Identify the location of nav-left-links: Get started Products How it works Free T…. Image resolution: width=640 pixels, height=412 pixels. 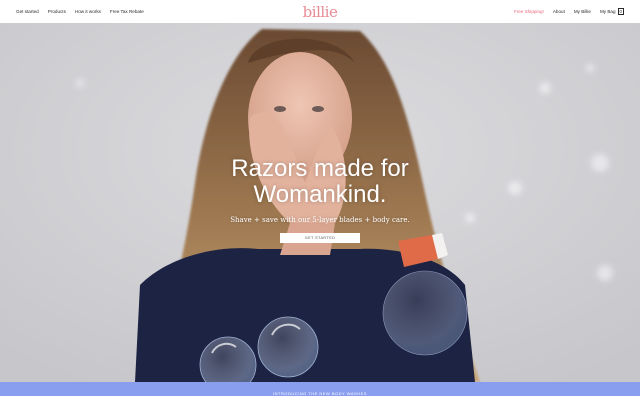
(80, 11).